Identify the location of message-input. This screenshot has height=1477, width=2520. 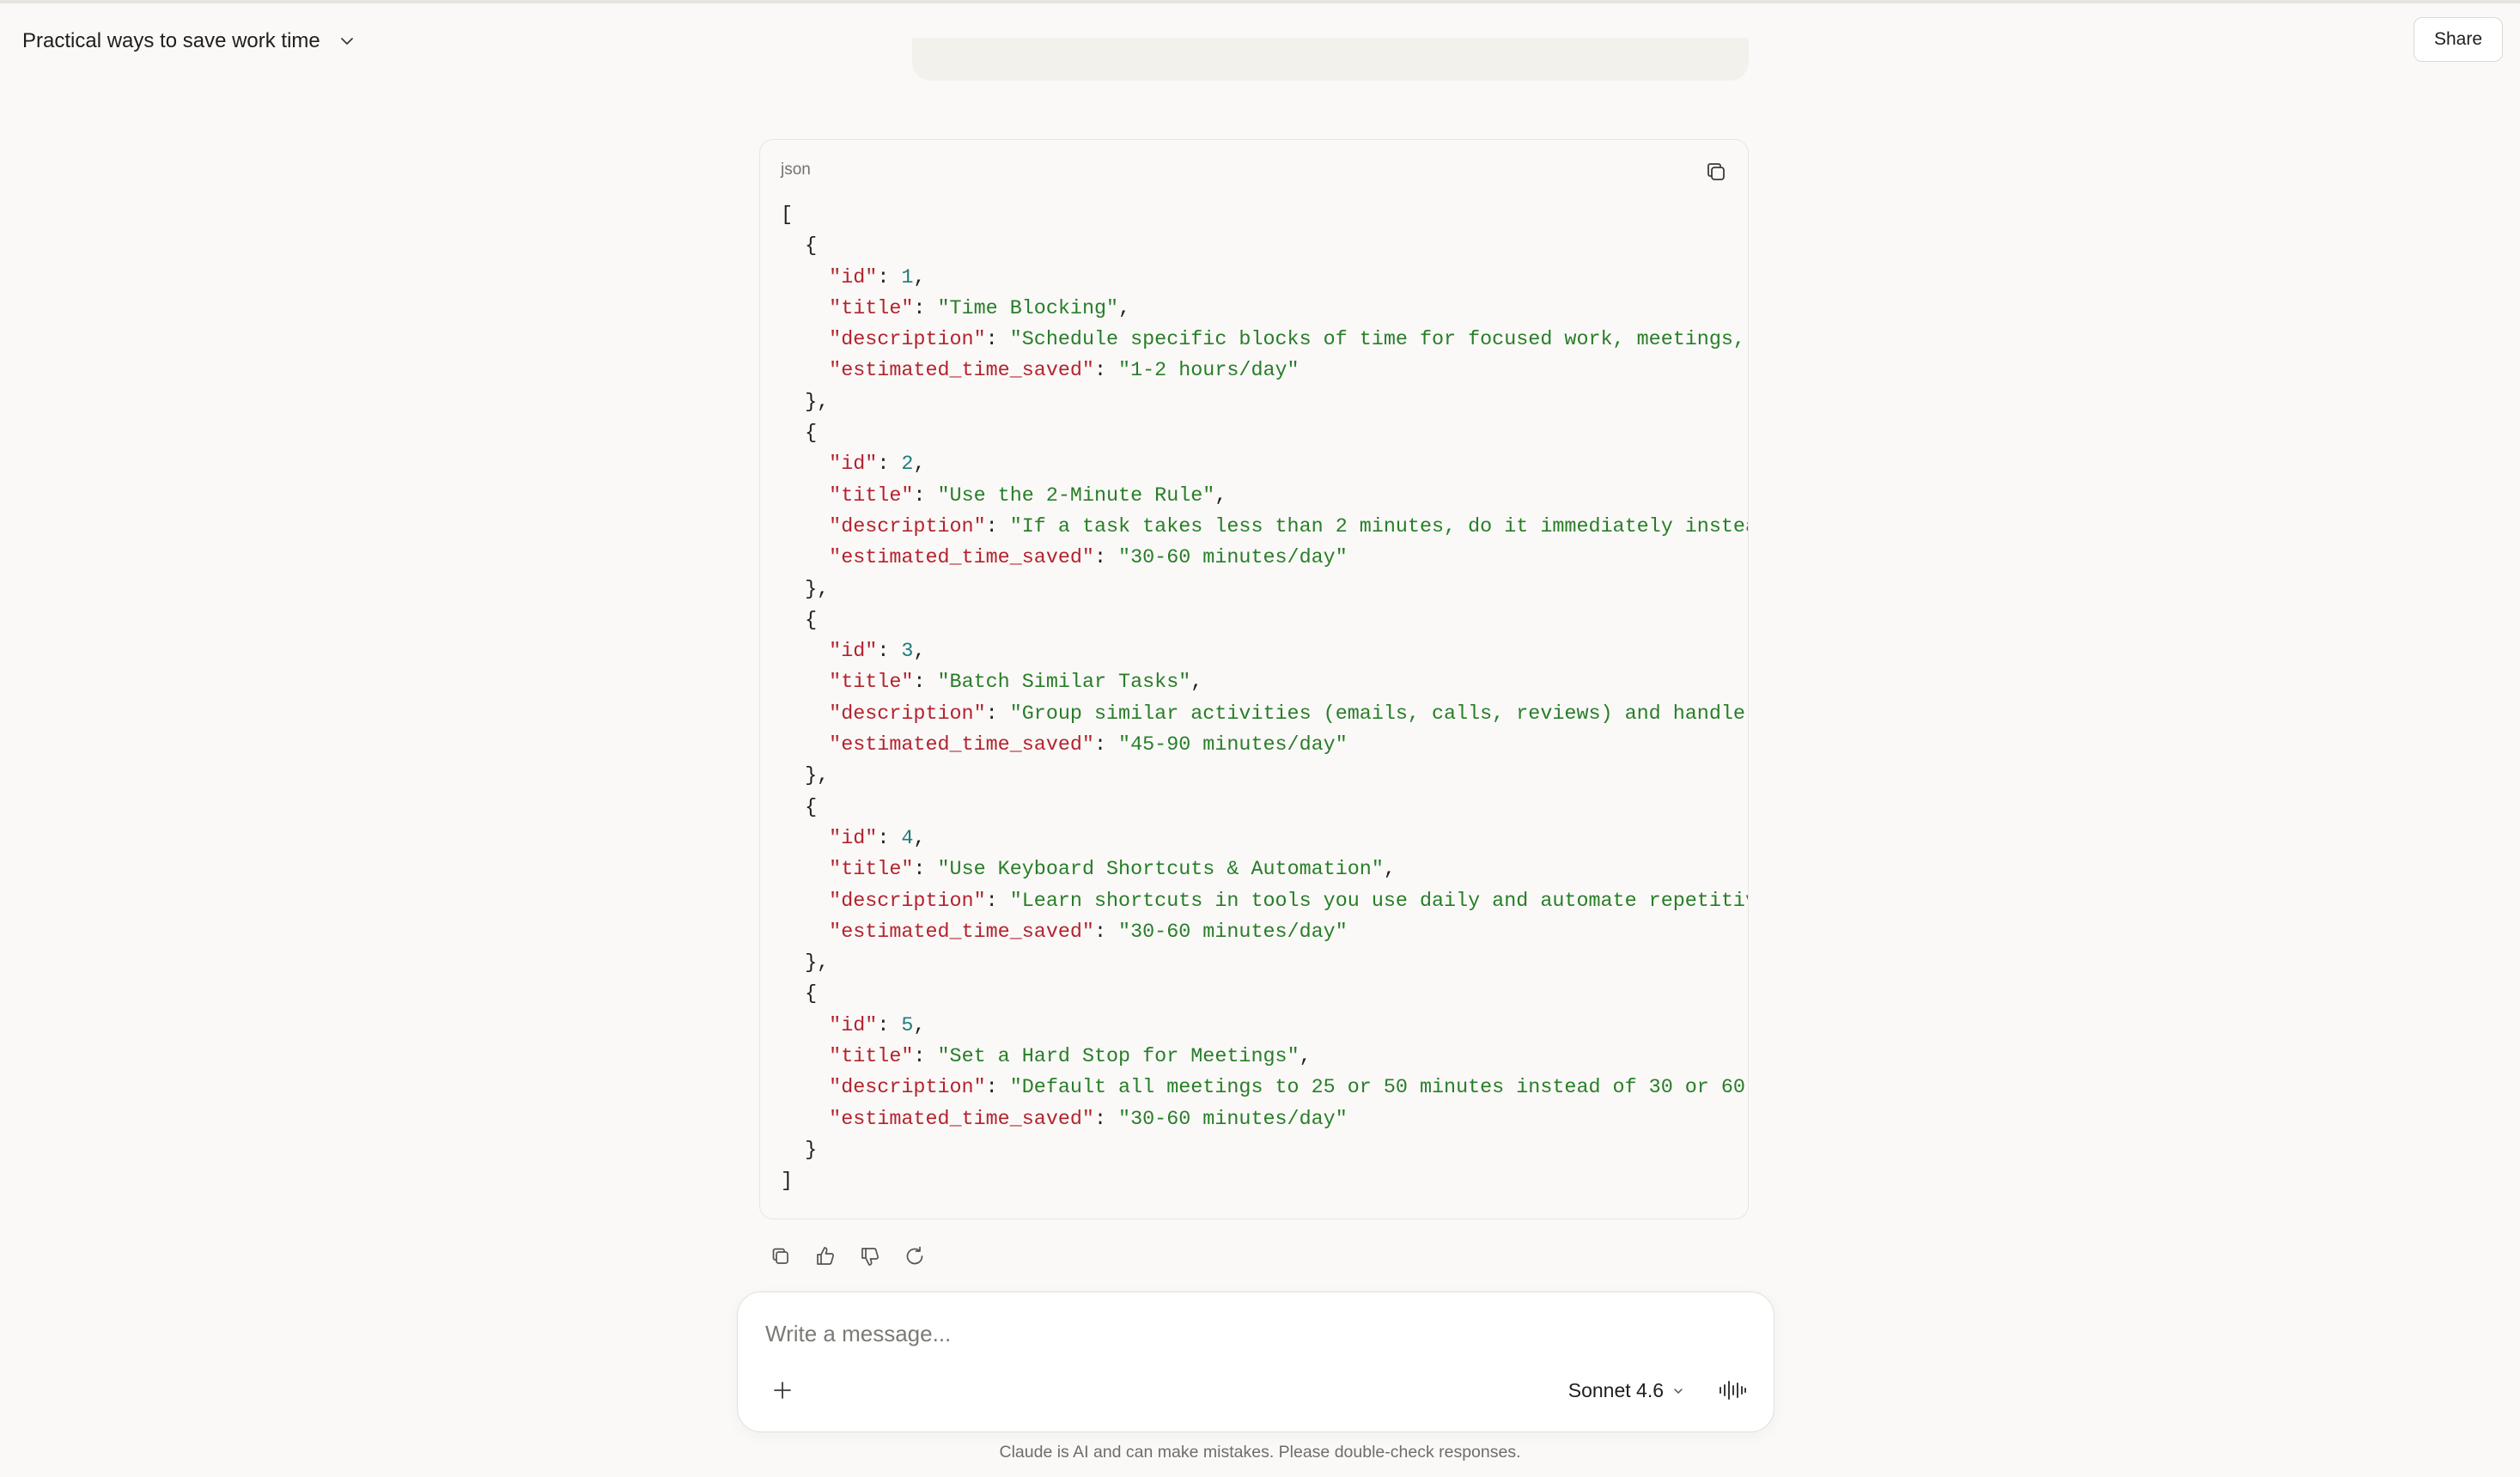
(1152, 1333).